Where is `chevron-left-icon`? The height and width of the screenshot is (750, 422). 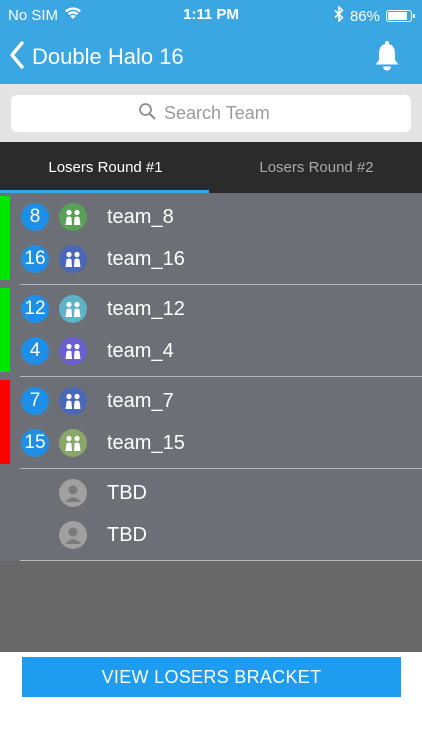
chevron-left-icon is located at coordinates (17, 57).